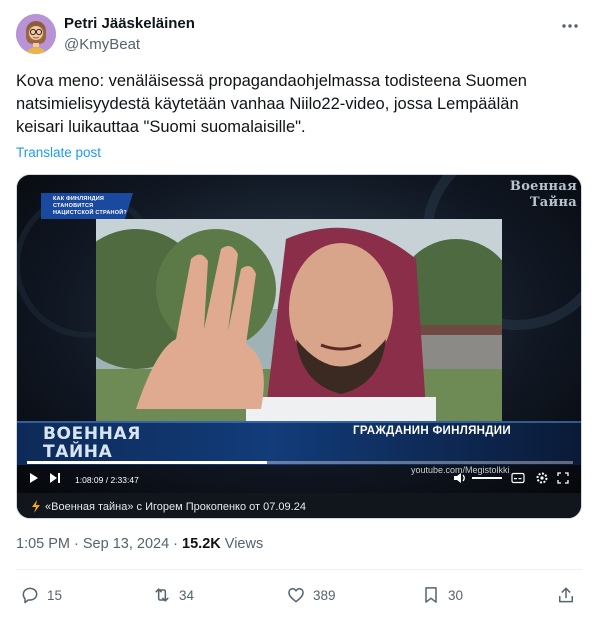 The width and height of the screenshot is (599, 621). Describe the element at coordinates (432, 431) in the screenshot. I see `video-caption: ГРАЖДАНИН ФИНЛЯНДИИ` at that location.